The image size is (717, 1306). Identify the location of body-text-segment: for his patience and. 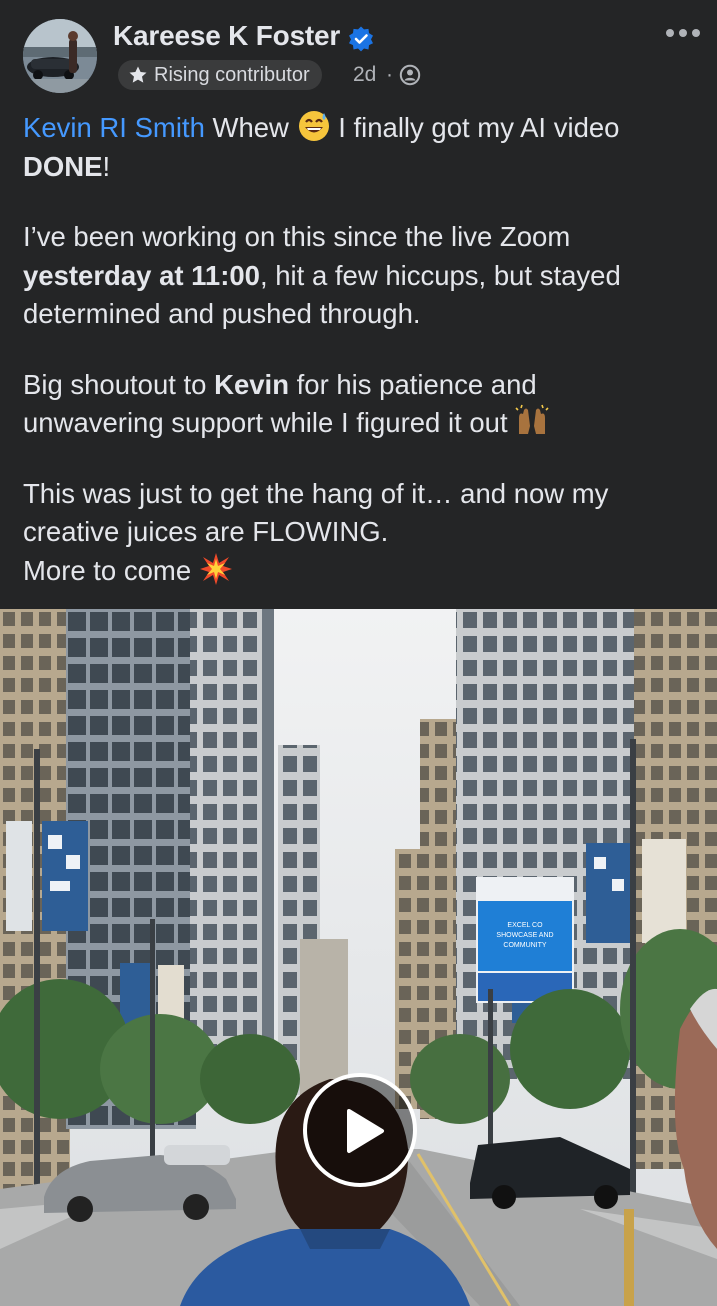
(413, 384).